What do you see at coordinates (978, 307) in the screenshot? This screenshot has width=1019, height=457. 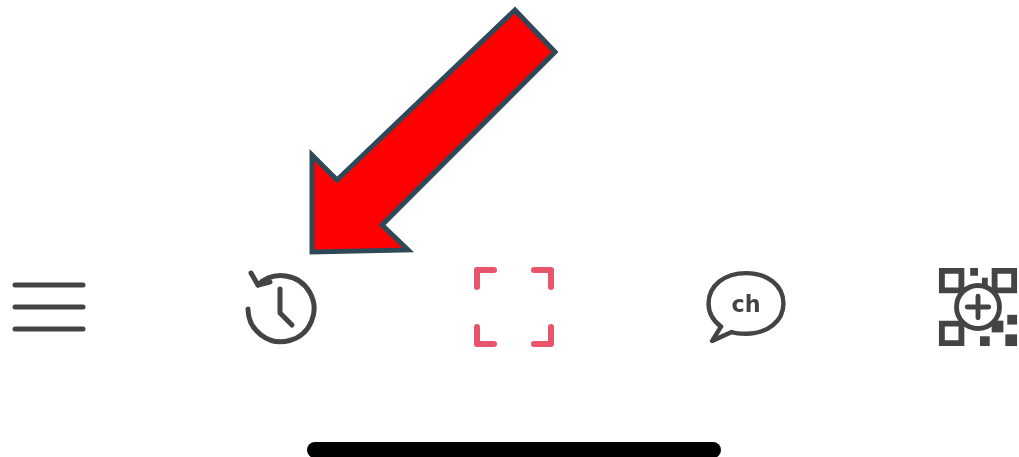 I see `qr-add-icon` at bounding box center [978, 307].